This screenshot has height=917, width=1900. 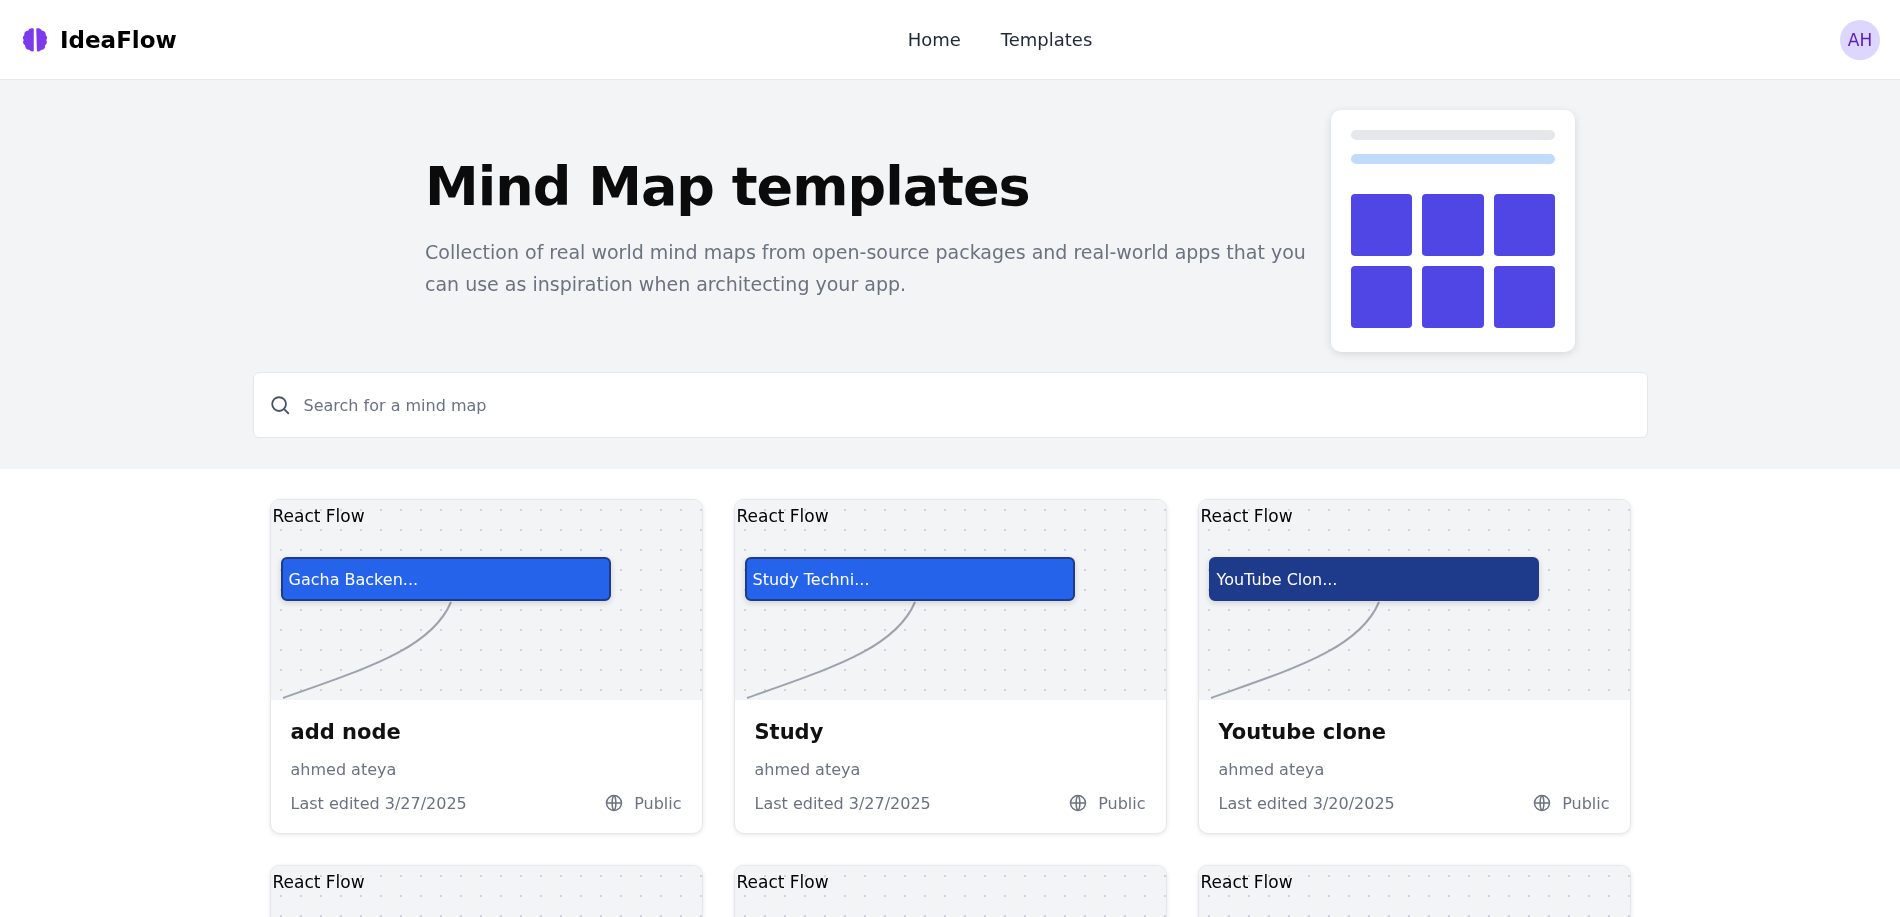 What do you see at coordinates (866, 269) in the screenshot?
I see `page-subtitle: Collection of real world mind maps from open-source packages and real-world apps that you can use as inspiration when architecting your app.` at bounding box center [866, 269].